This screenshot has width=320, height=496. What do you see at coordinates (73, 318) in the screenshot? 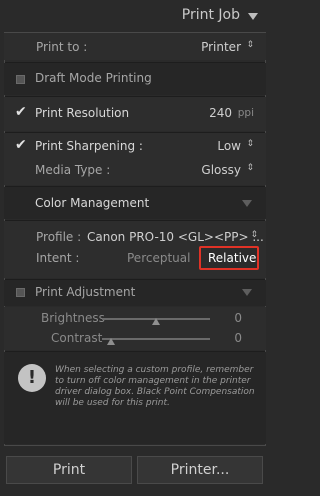
I see `brightness-label: Brightness` at bounding box center [73, 318].